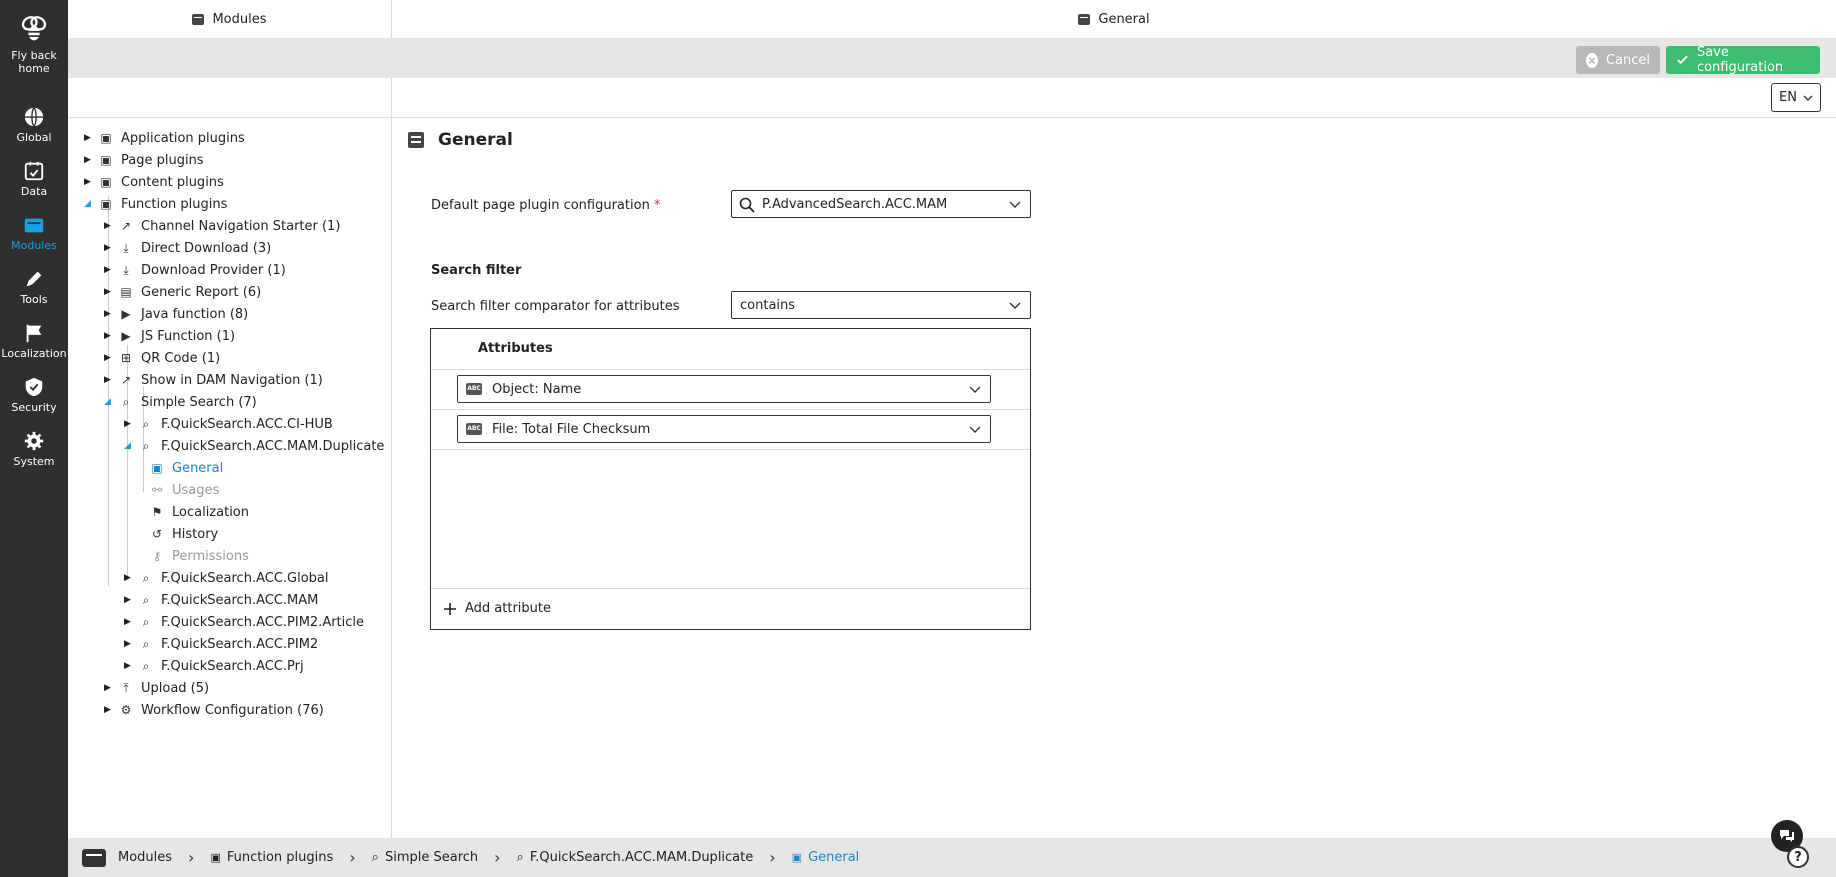 The width and height of the screenshot is (1836, 877). Describe the element at coordinates (724, 389) in the screenshot. I see `attribute-select-object-name: ABC Object: Name` at that location.